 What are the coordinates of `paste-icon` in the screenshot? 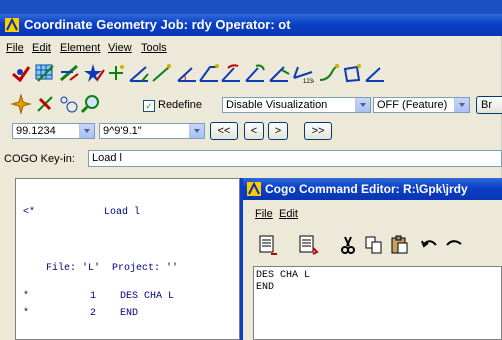 It's located at (400, 245).